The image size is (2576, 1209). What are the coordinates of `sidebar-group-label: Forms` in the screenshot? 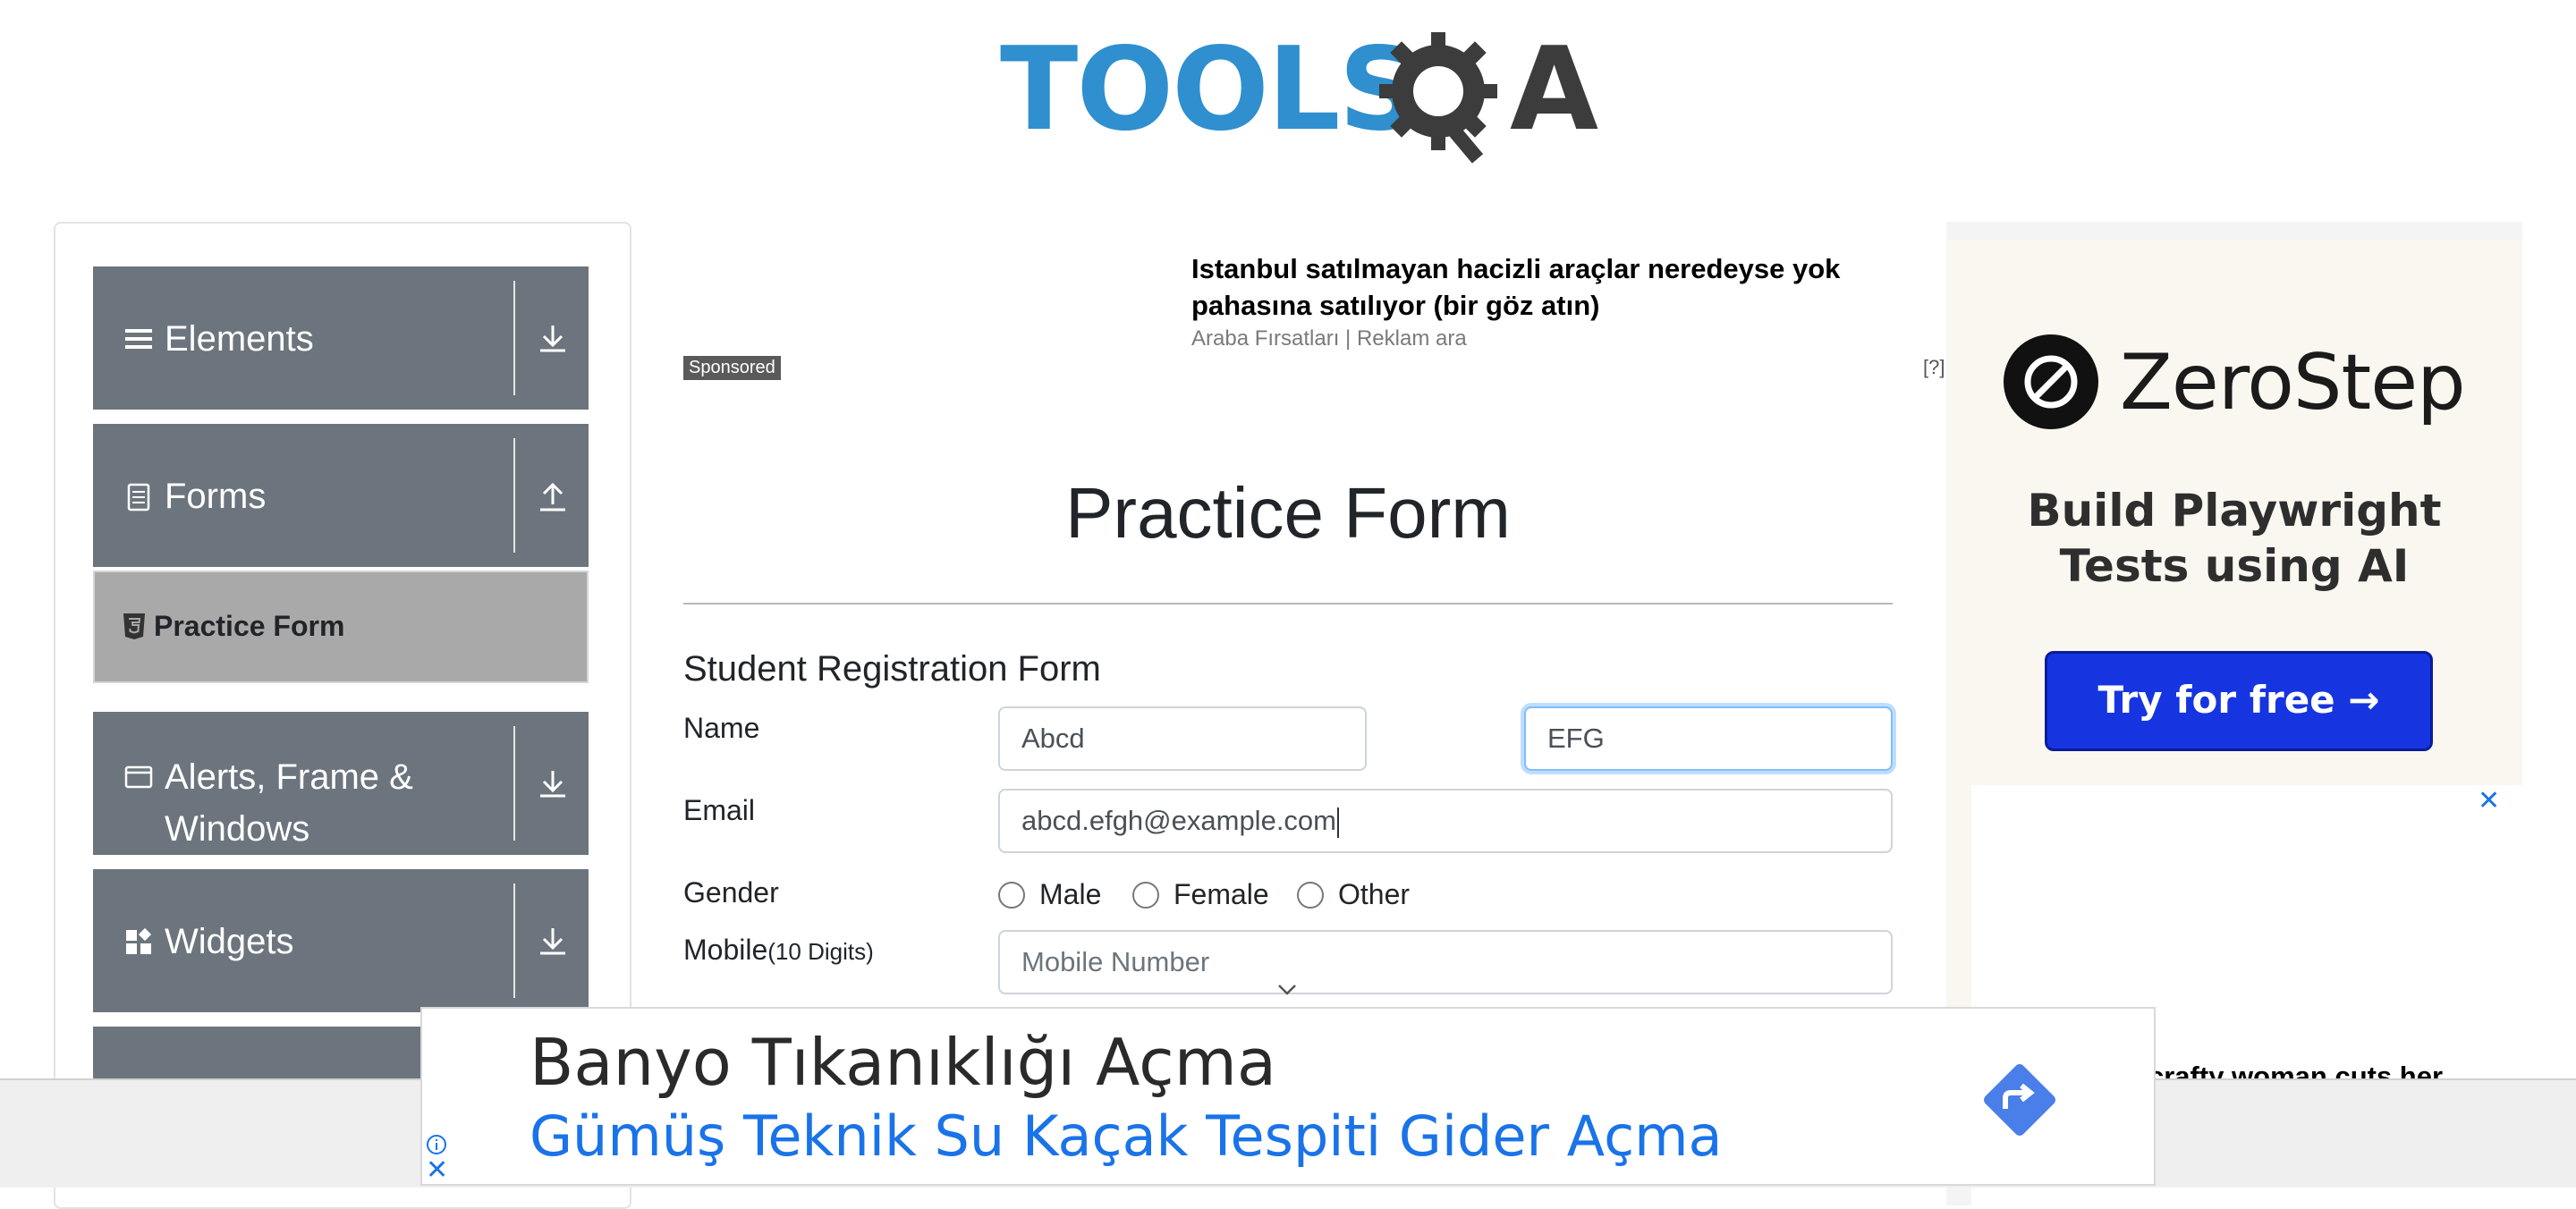 It's located at (216, 496).